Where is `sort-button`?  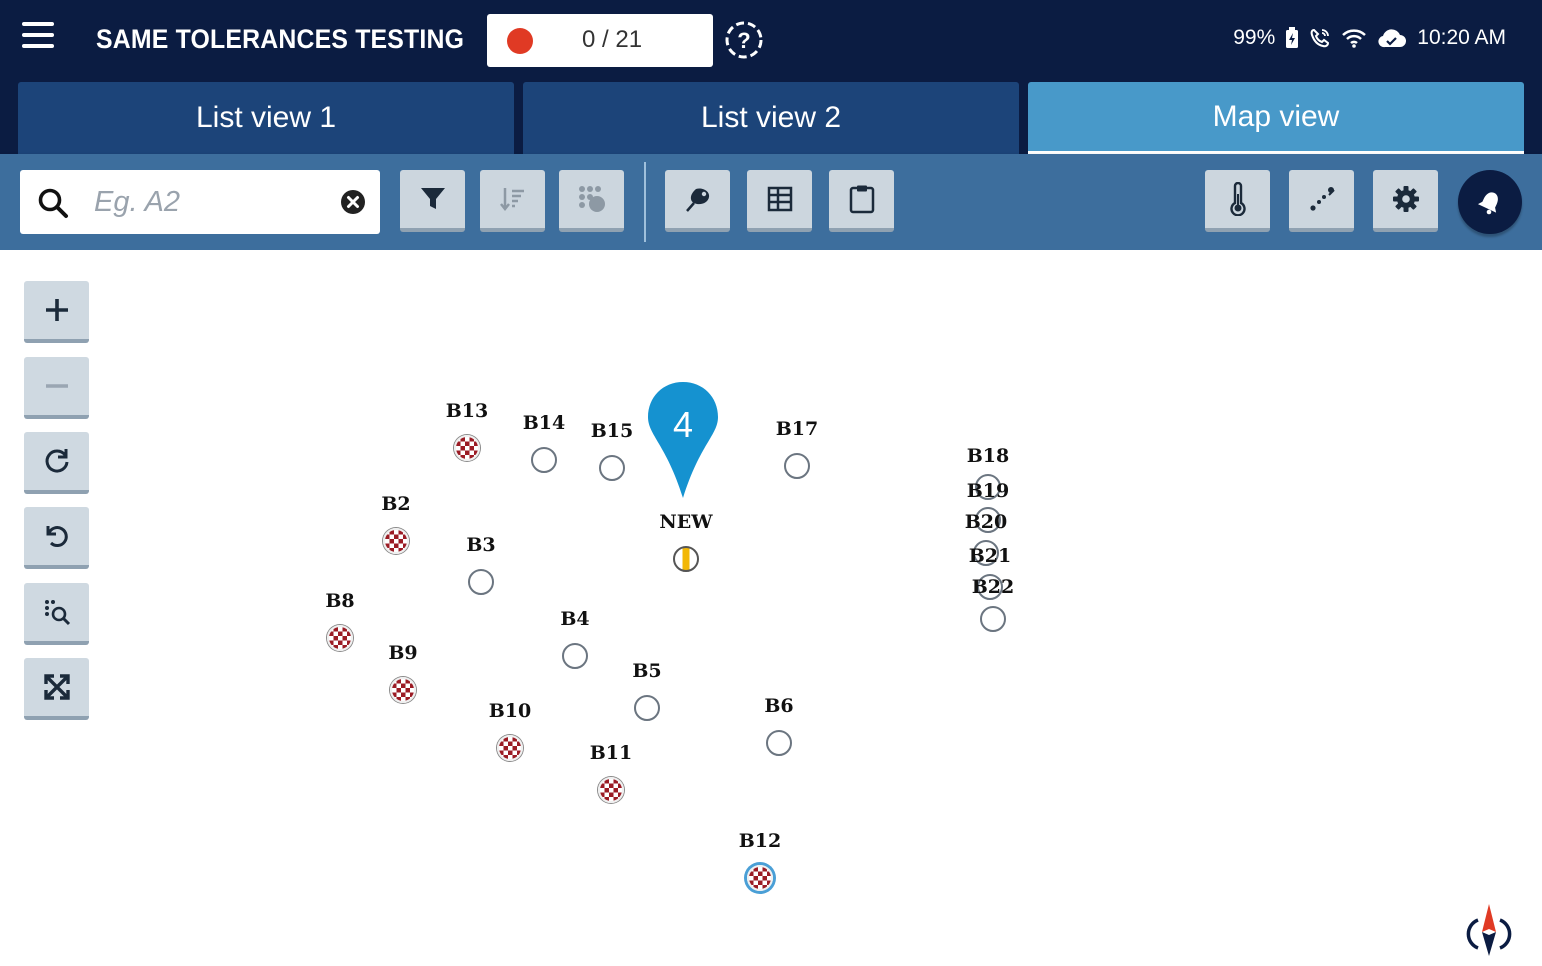 sort-button is located at coordinates (512, 201).